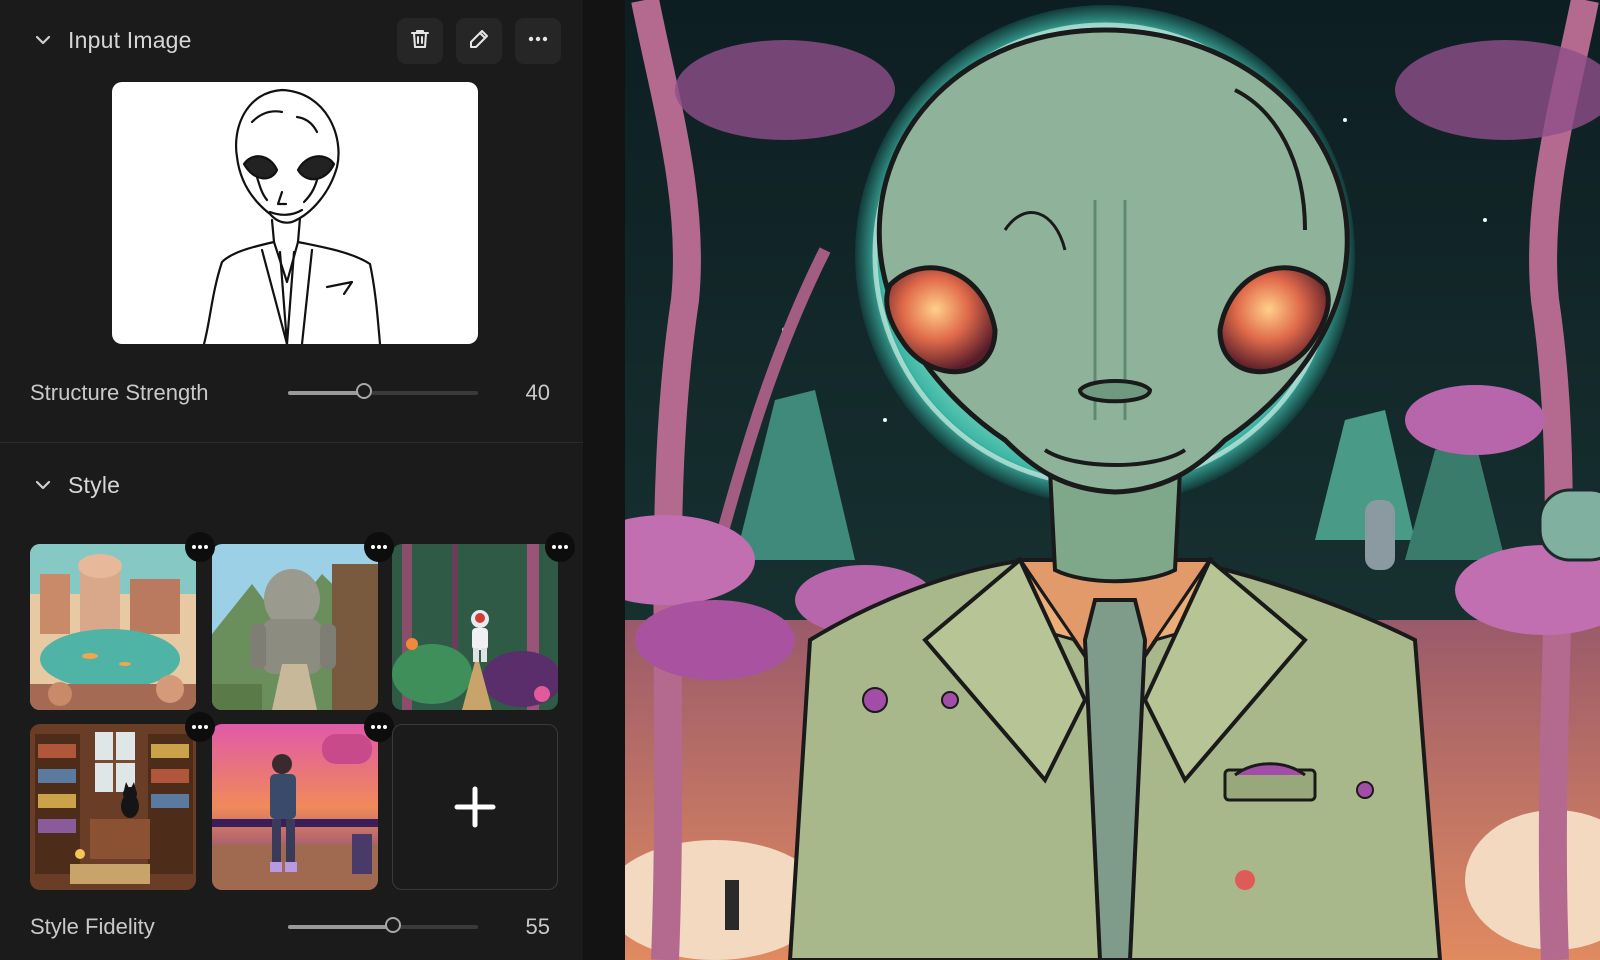  I want to click on structure-strength-value: 40, so click(537, 392).